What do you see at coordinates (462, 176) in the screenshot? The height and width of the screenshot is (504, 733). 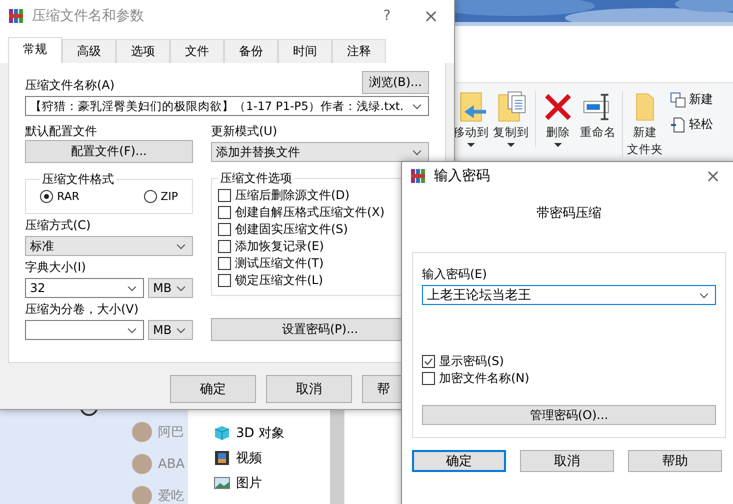 I see `window-title: 输入密码` at bounding box center [462, 176].